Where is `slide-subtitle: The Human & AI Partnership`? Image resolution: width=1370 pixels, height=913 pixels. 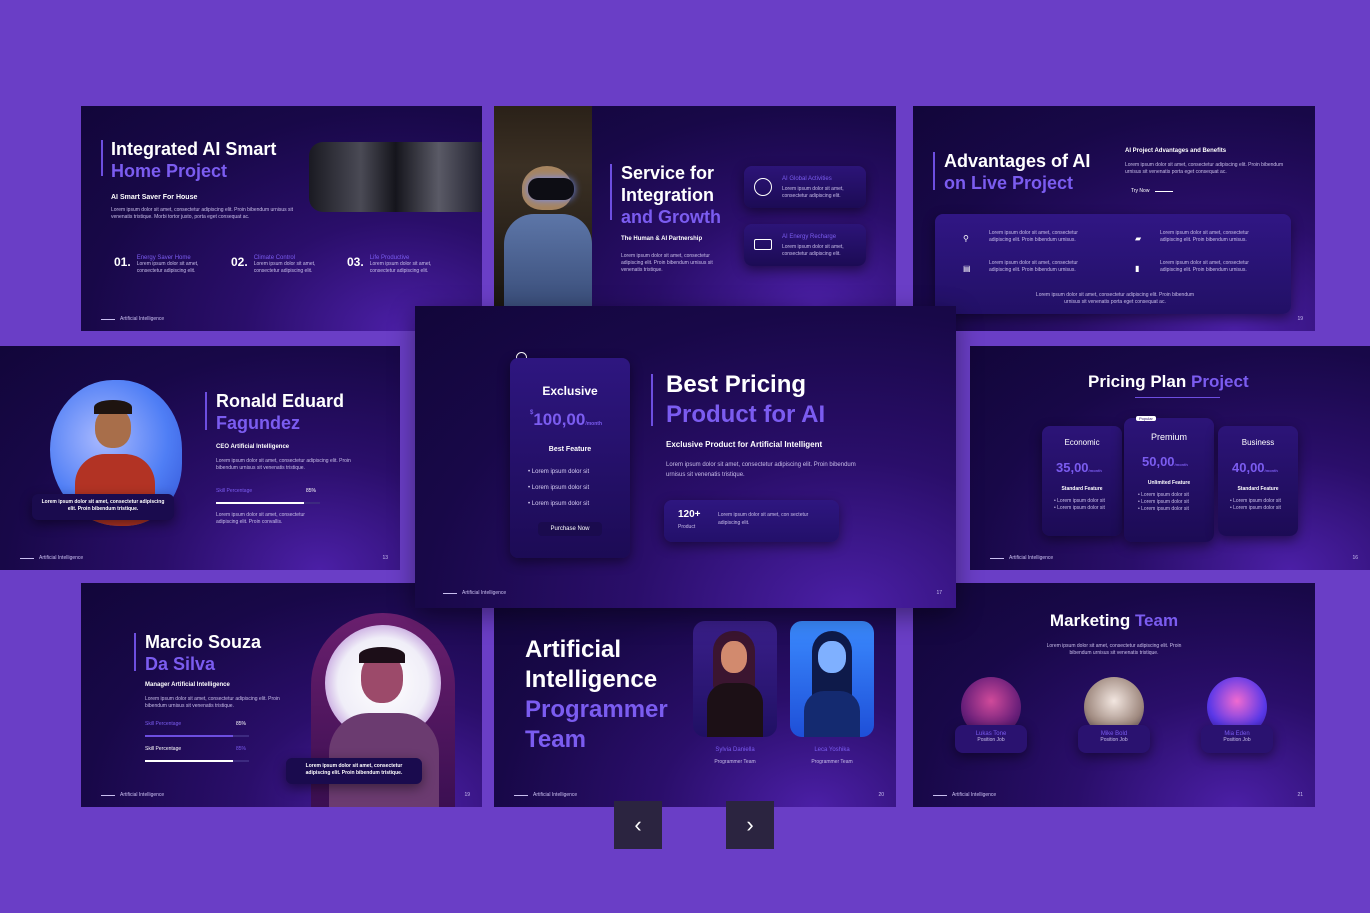
slide-subtitle: The Human & AI Partnership is located at coordinates (662, 239).